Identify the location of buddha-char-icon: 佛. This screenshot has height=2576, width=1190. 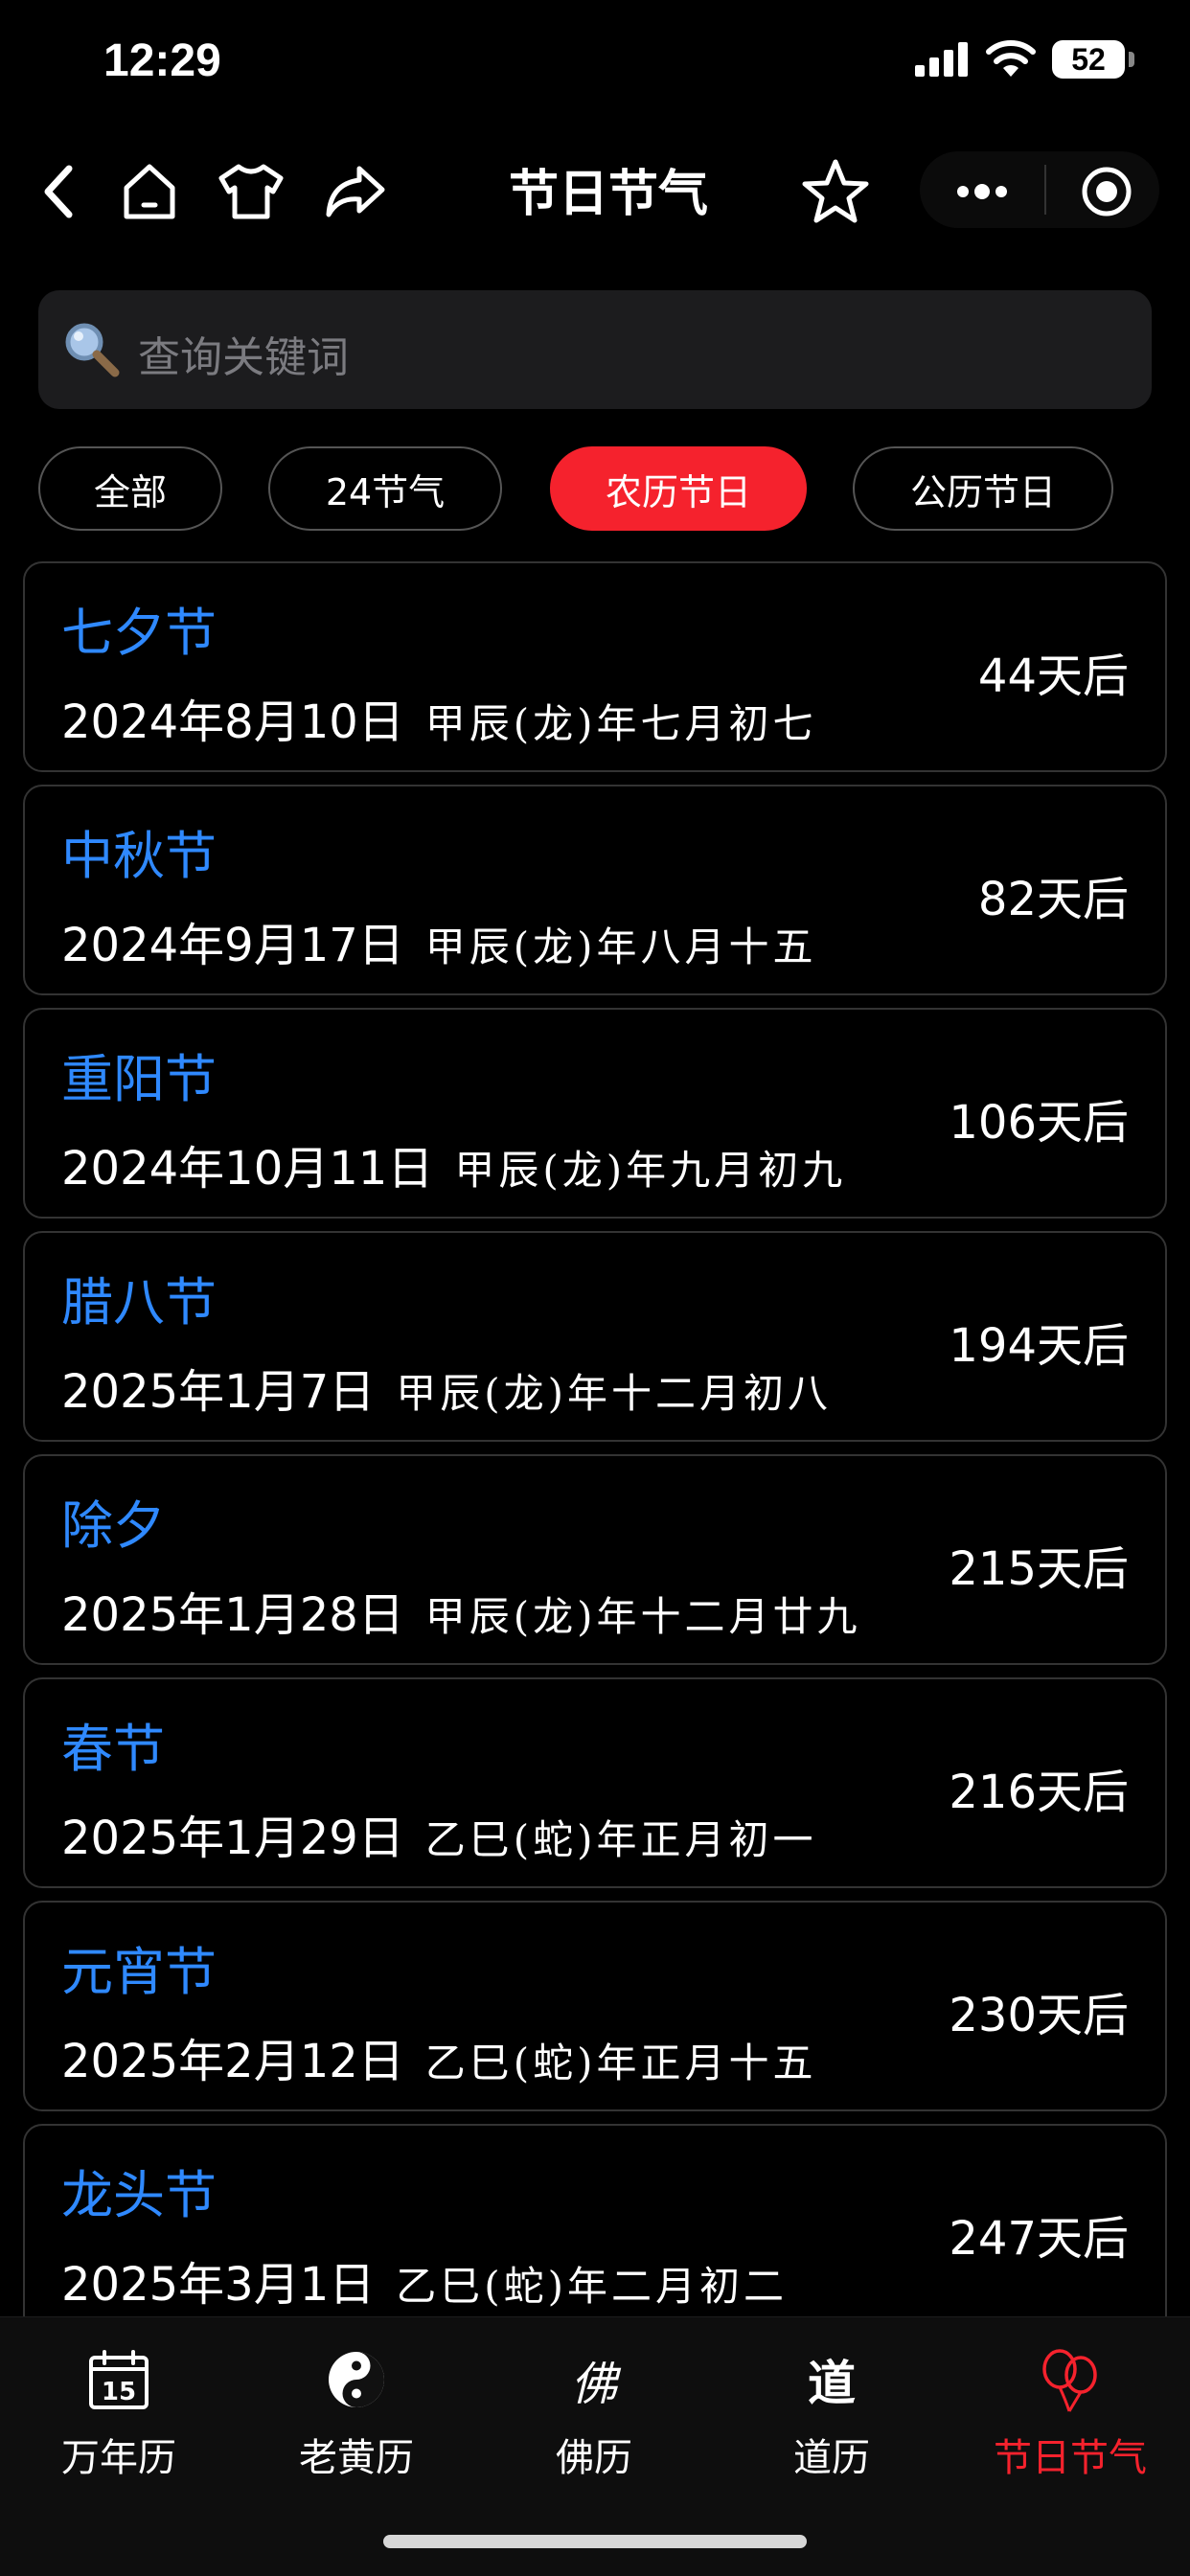
(594, 2379).